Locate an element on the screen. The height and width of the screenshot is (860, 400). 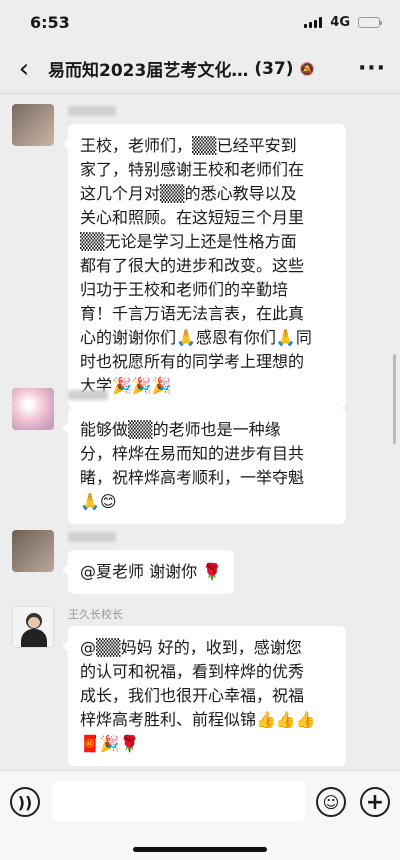
signal-icon is located at coordinates (313, 22).